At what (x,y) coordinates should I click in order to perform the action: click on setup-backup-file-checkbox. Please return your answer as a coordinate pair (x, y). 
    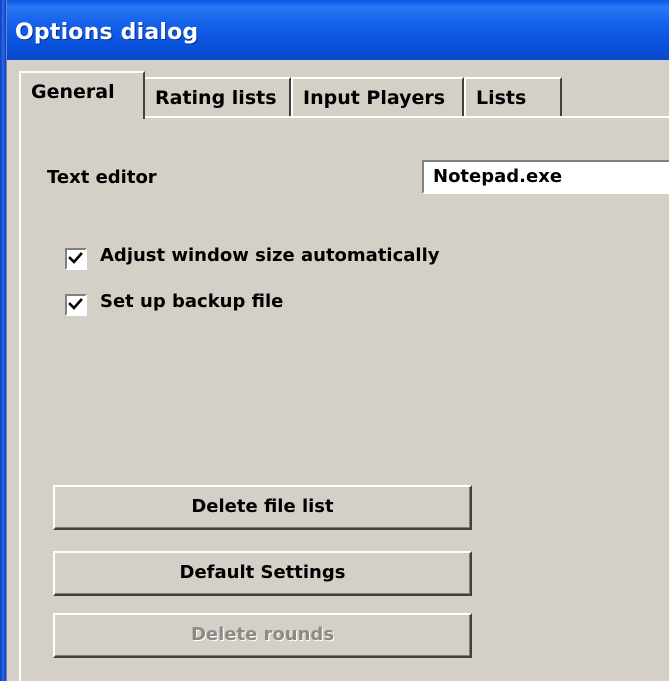
    Looking at the image, I should click on (76, 305).